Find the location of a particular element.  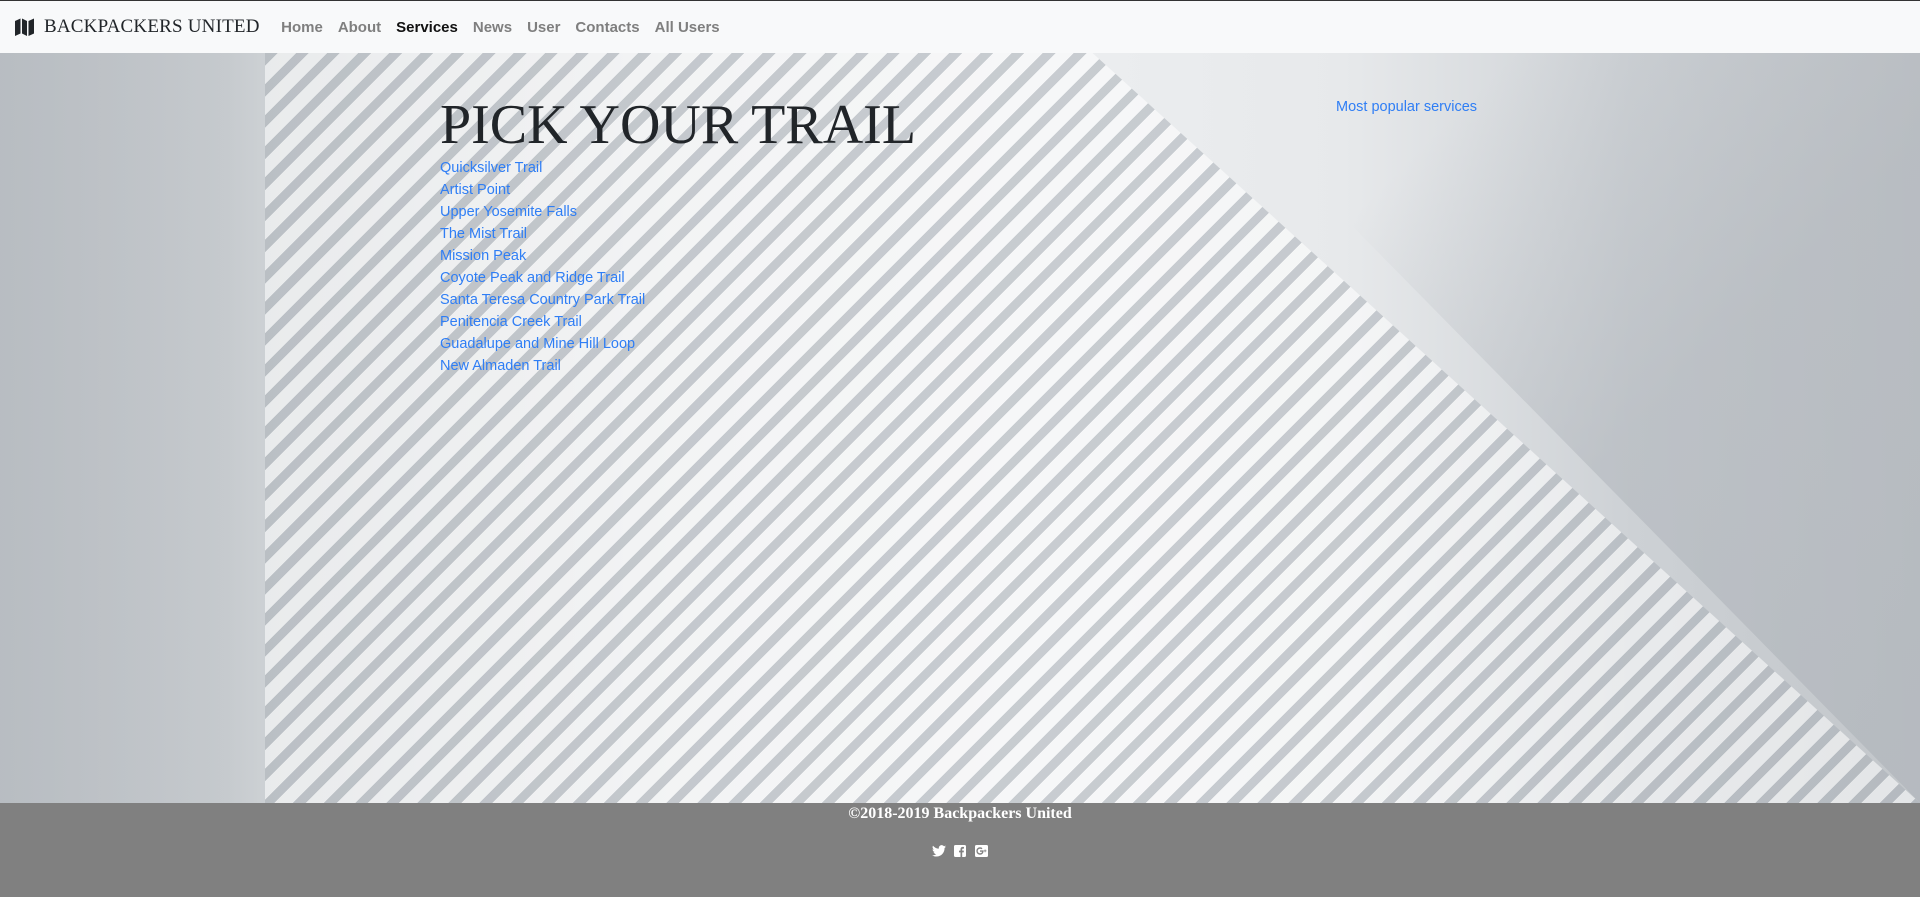

nav-news: News is located at coordinates (492, 27).